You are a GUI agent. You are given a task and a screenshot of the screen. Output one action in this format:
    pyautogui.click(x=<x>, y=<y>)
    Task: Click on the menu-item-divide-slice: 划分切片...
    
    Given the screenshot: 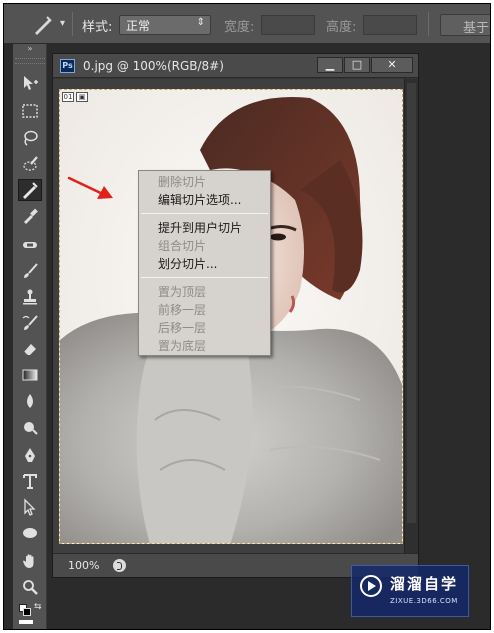 What is the action you would take?
    pyautogui.click(x=204, y=264)
    